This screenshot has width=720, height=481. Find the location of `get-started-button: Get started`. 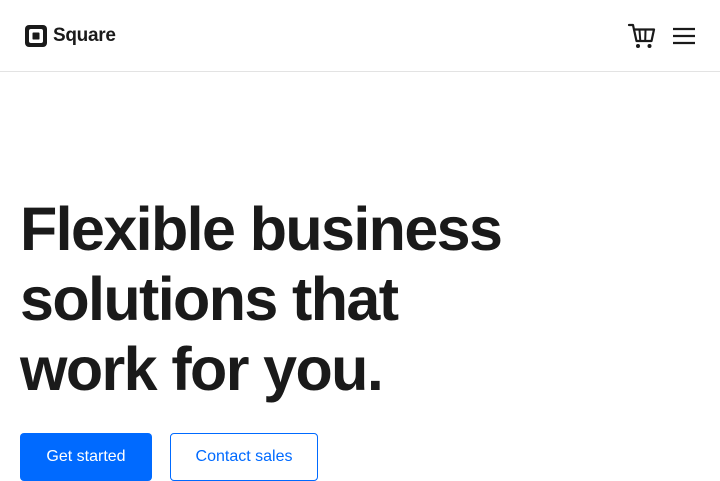

get-started-button: Get started is located at coordinates (86, 457).